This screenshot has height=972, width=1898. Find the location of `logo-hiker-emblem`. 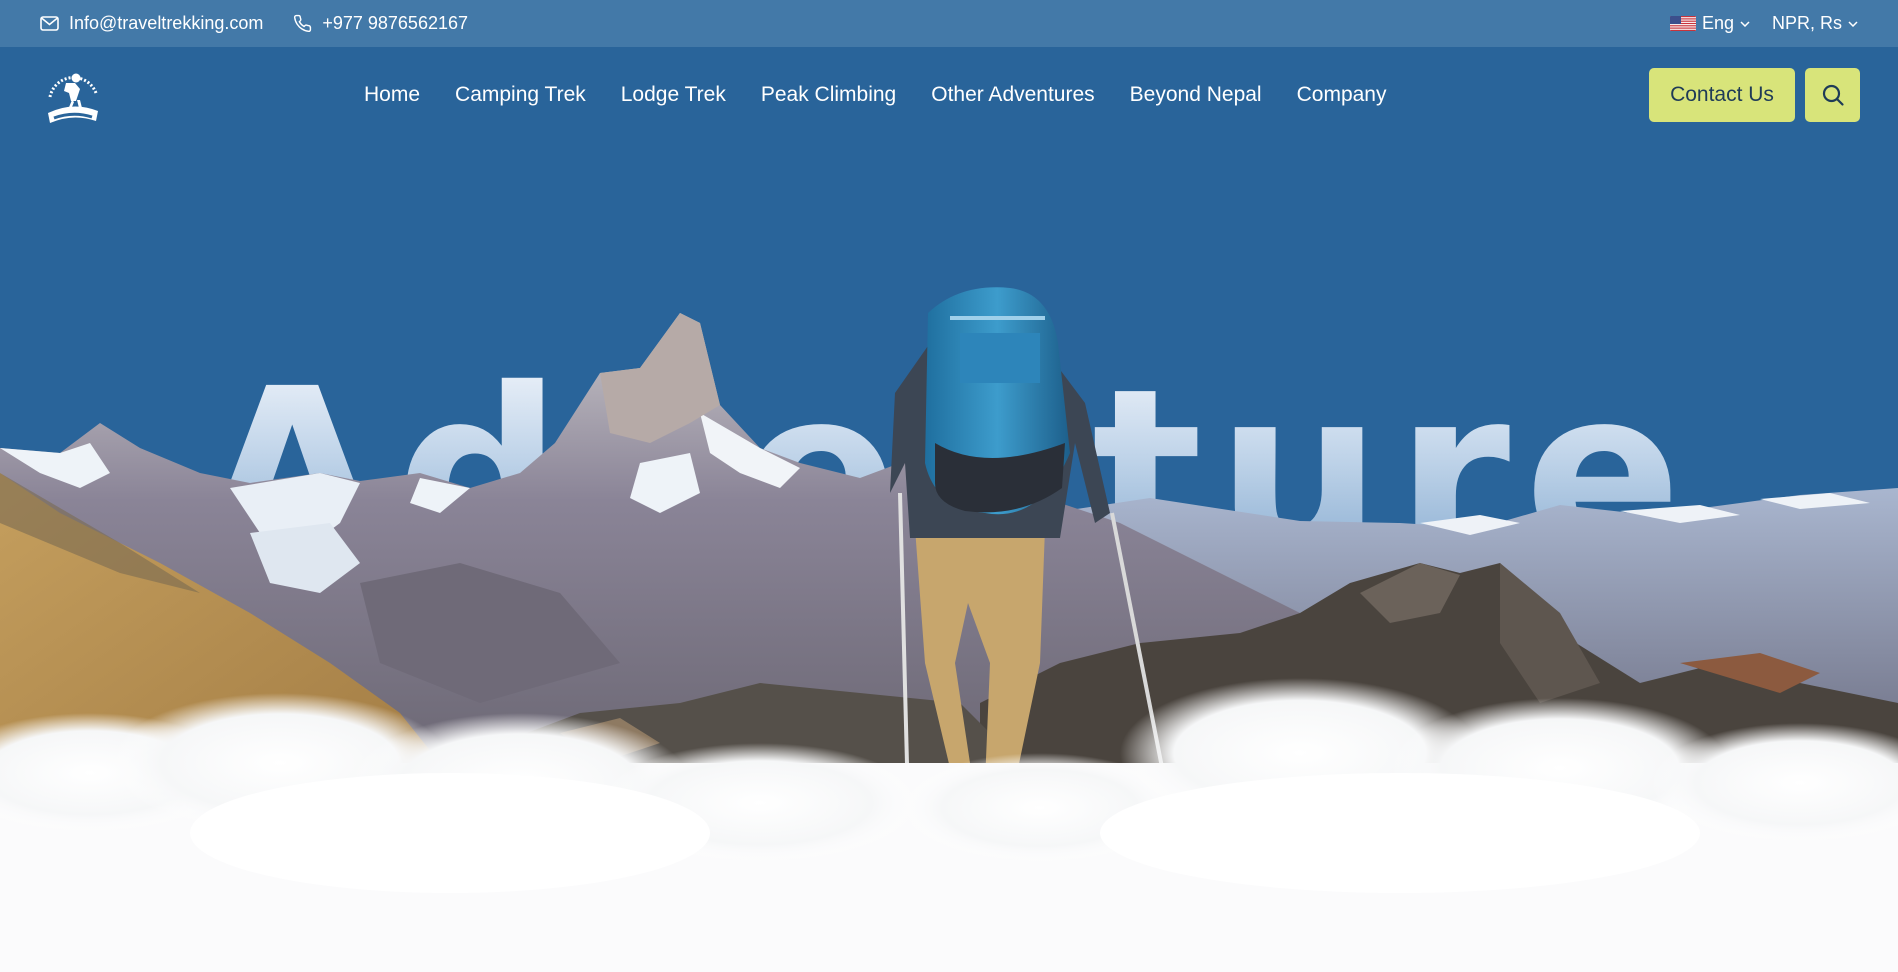

logo-hiker-emblem is located at coordinates (73, 98).